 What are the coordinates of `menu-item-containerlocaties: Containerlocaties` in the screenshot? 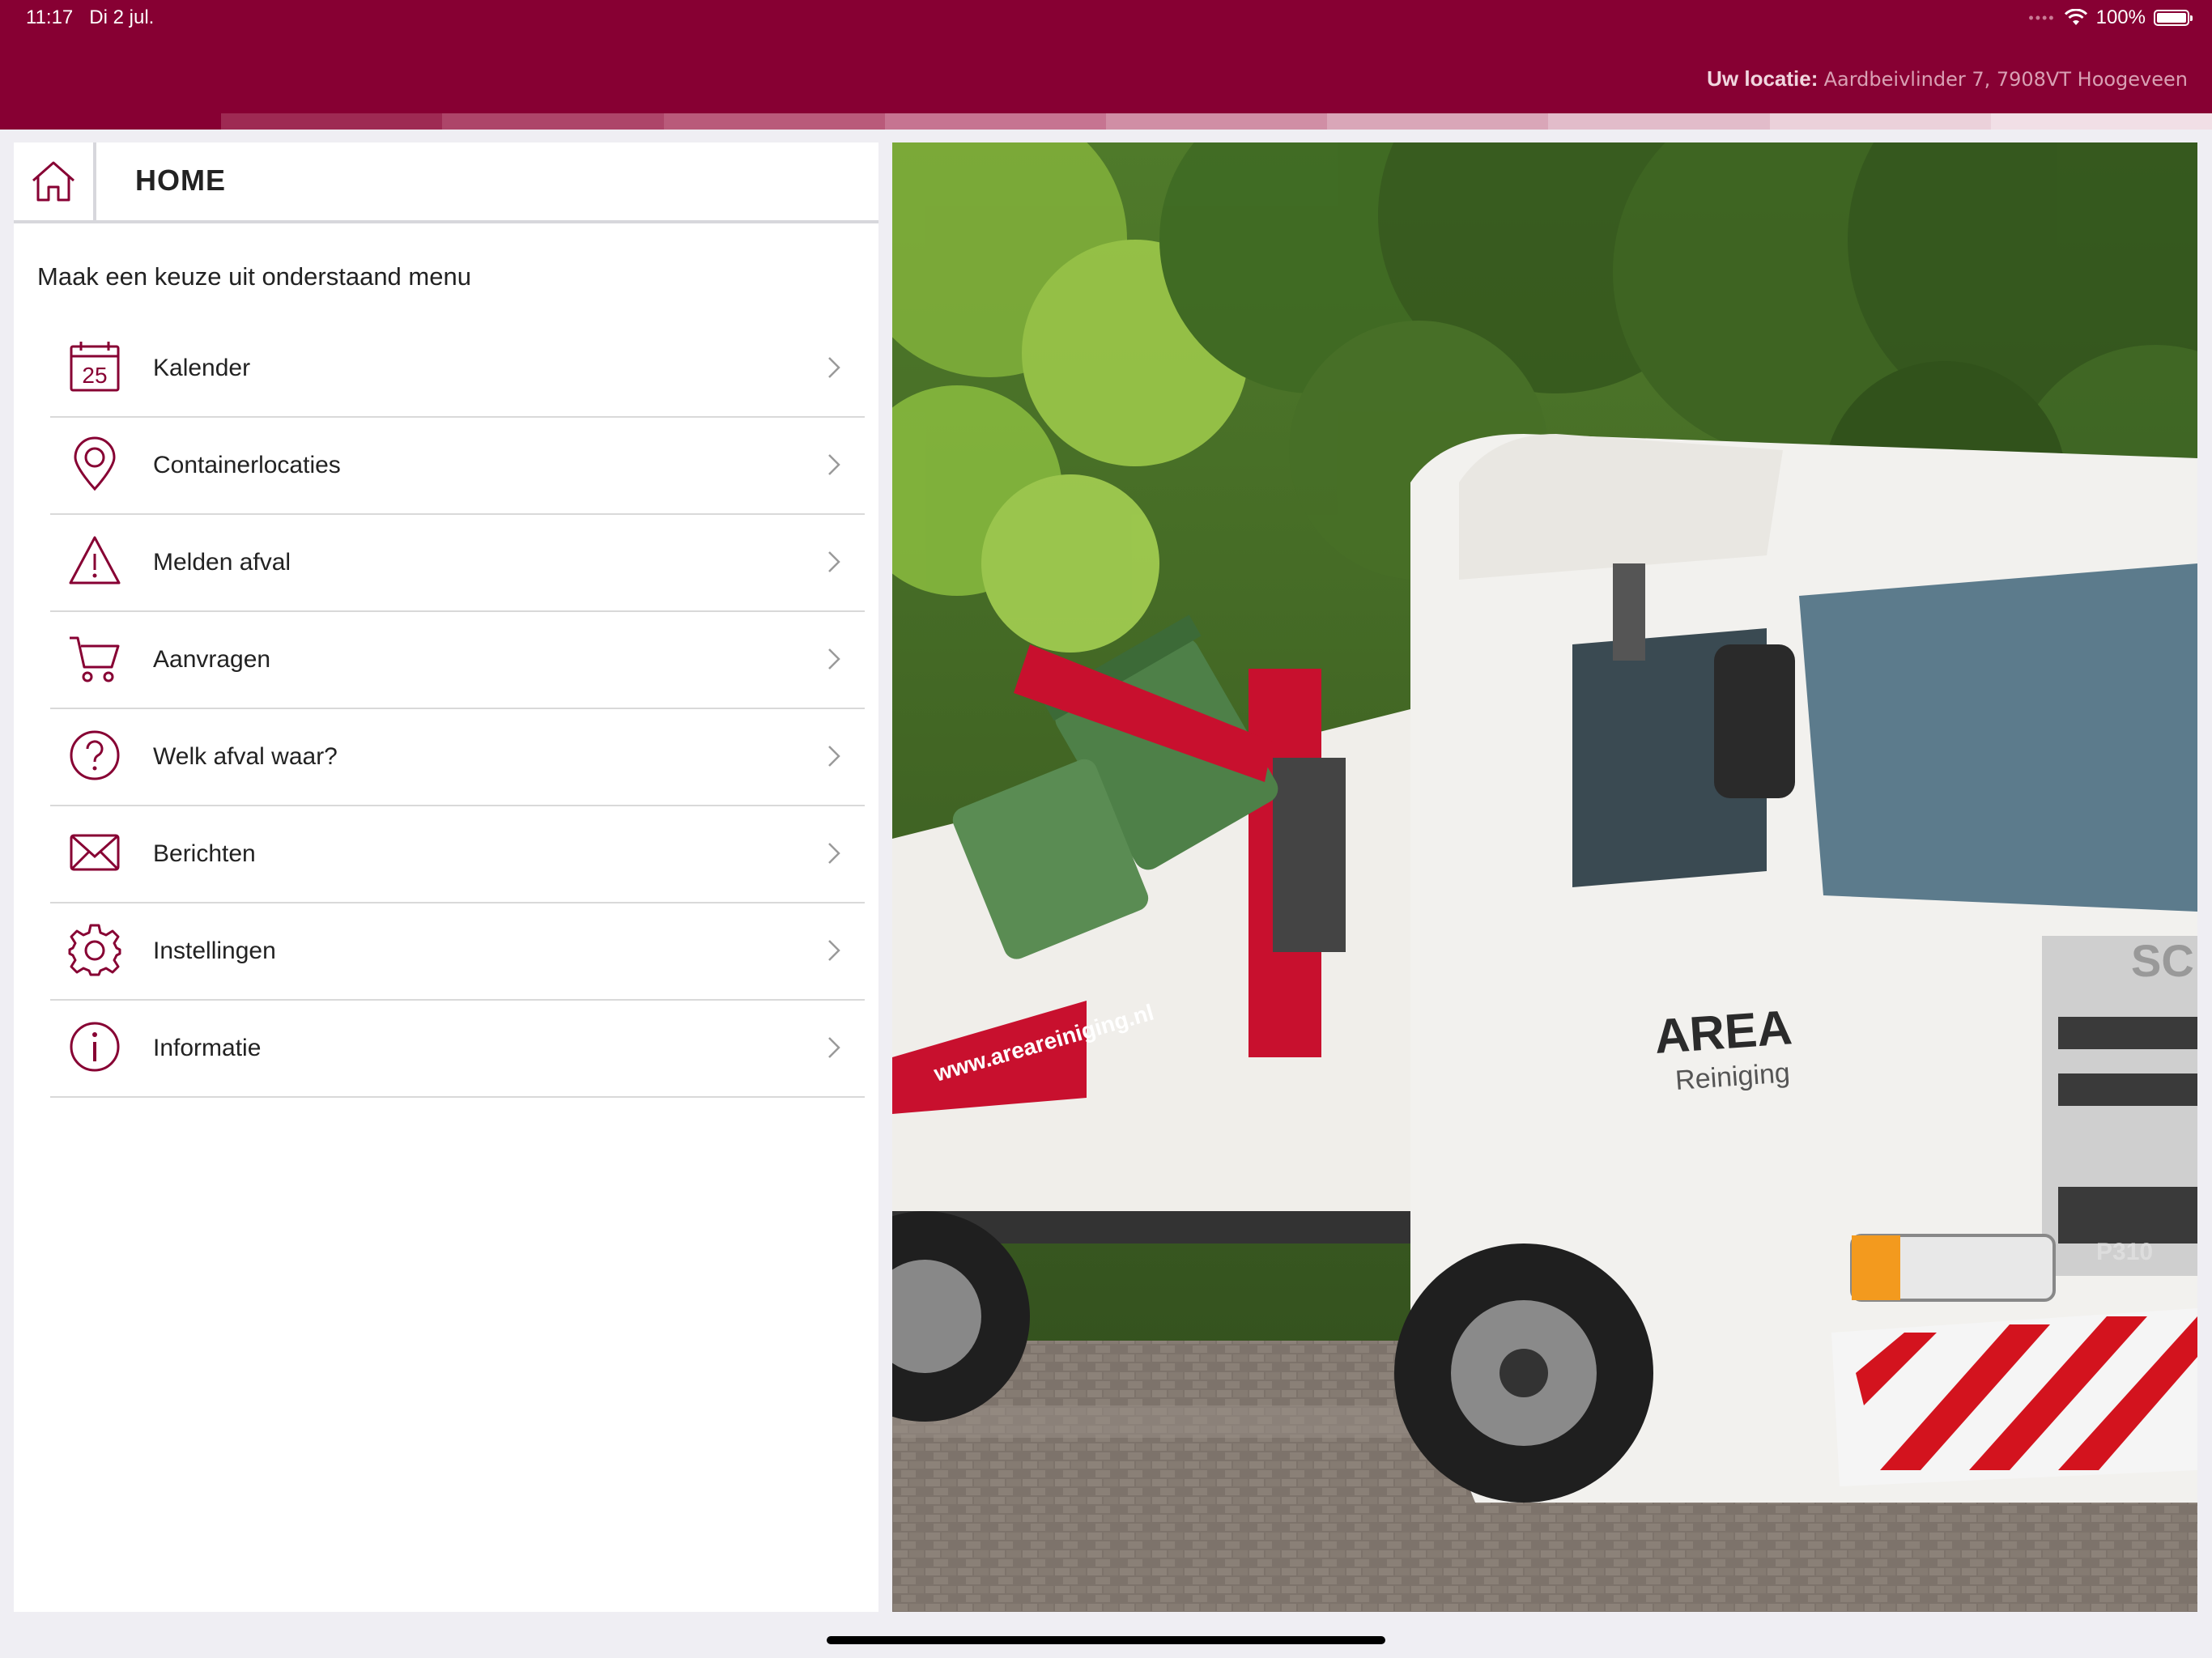 It's located at (458, 466).